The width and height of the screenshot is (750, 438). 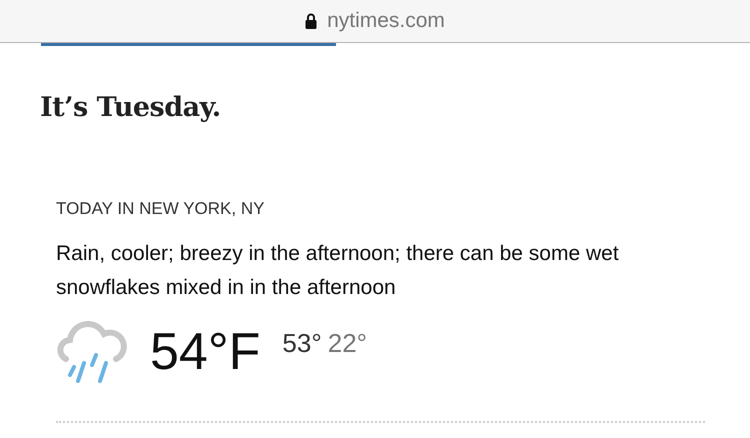 What do you see at coordinates (161, 209) in the screenshot?
I see `location-label: TODAY IN NEW YORK, NY` at bounding box center [161, 209].